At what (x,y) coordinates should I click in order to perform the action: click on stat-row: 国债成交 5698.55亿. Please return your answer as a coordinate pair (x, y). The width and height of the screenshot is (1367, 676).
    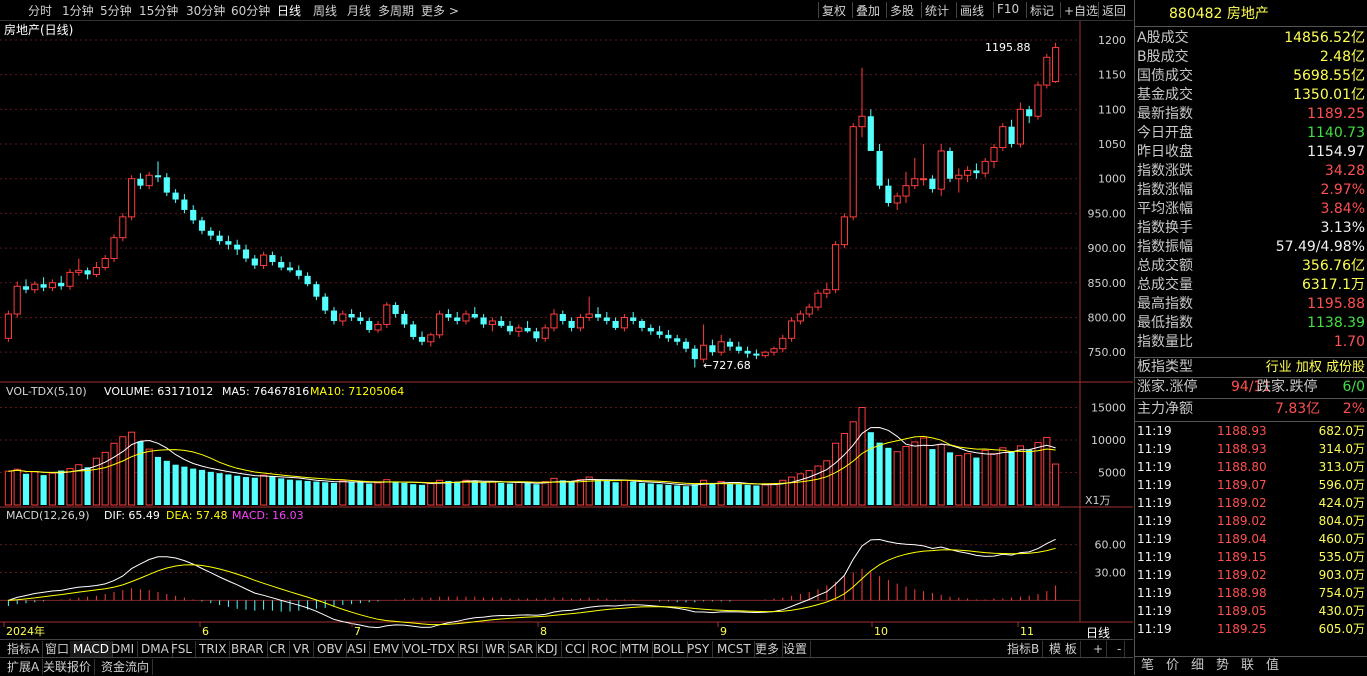
    Looking at the image, I should click on (1251, 76).